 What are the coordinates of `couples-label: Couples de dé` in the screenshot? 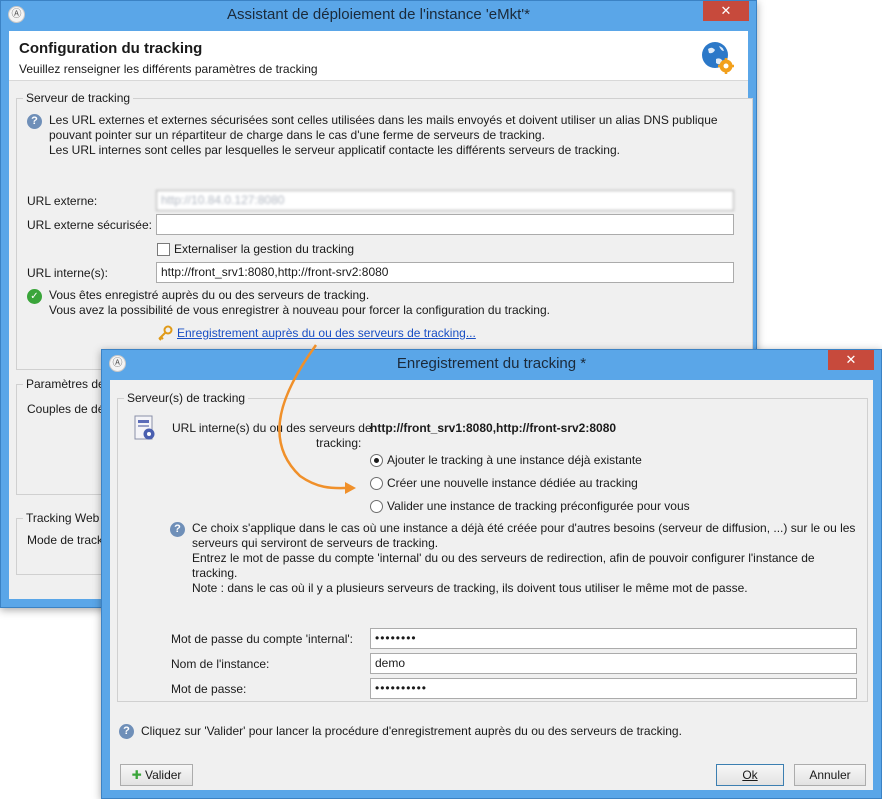 It's located at (66, 409).